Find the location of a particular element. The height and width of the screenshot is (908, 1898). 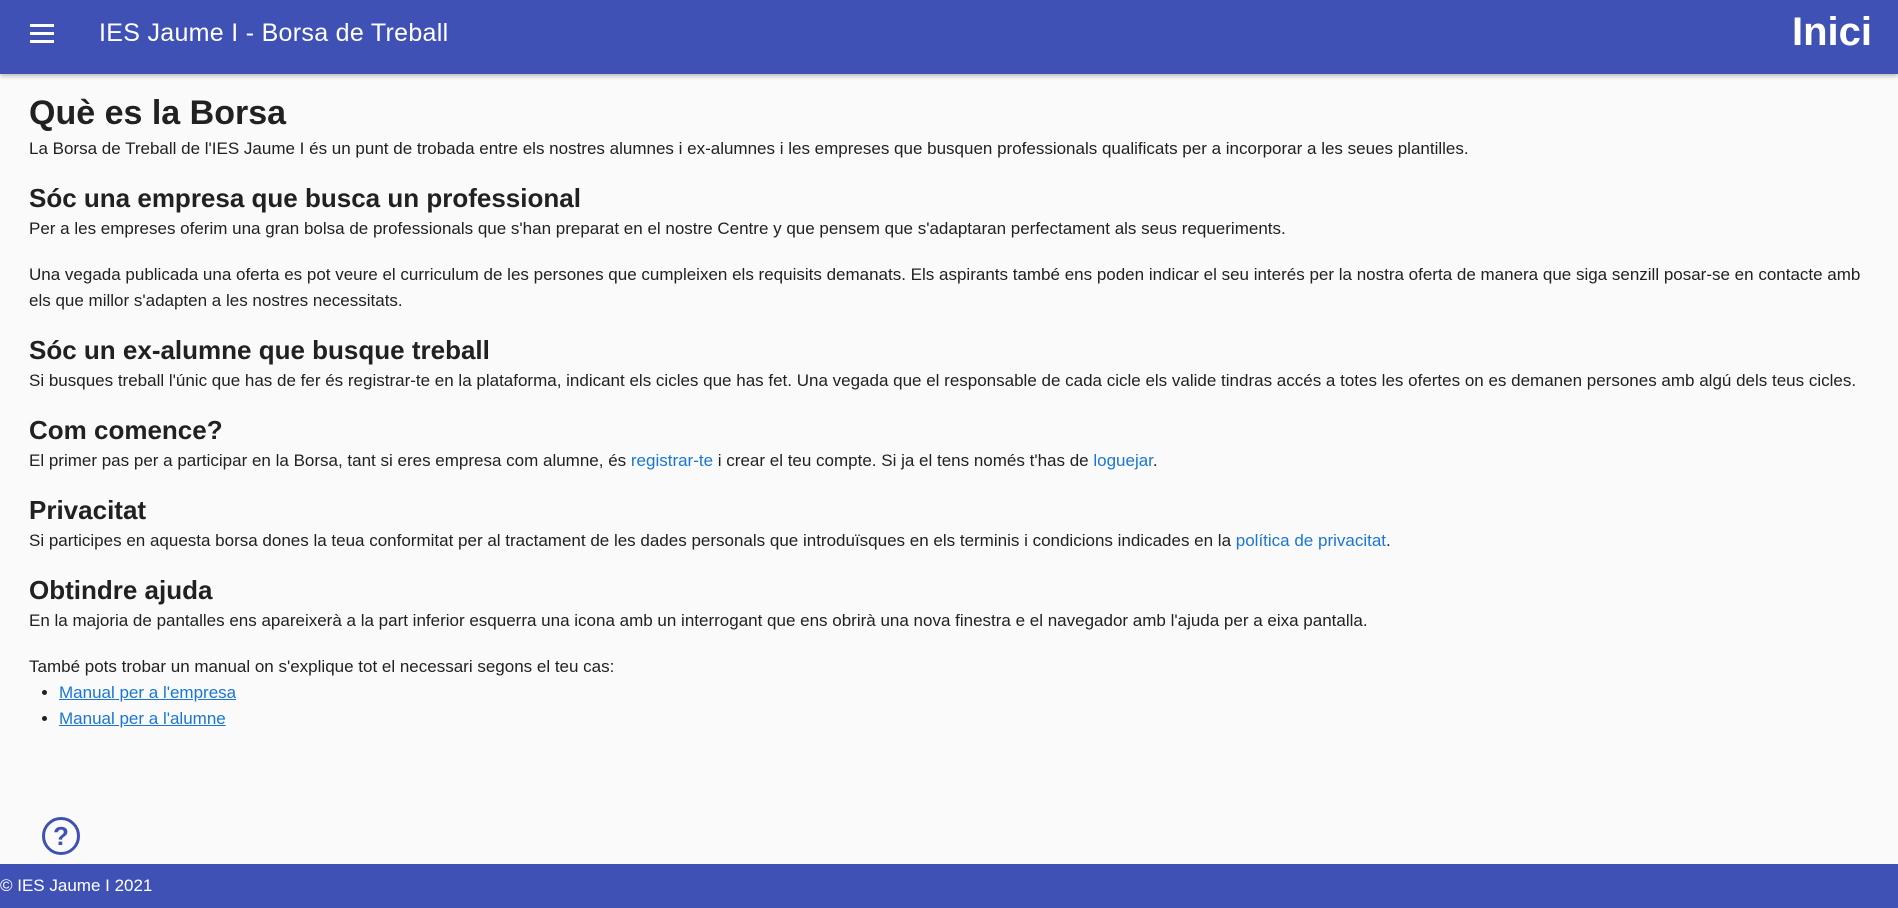

register-link: registrar-te is located at coordinates (672, 460).